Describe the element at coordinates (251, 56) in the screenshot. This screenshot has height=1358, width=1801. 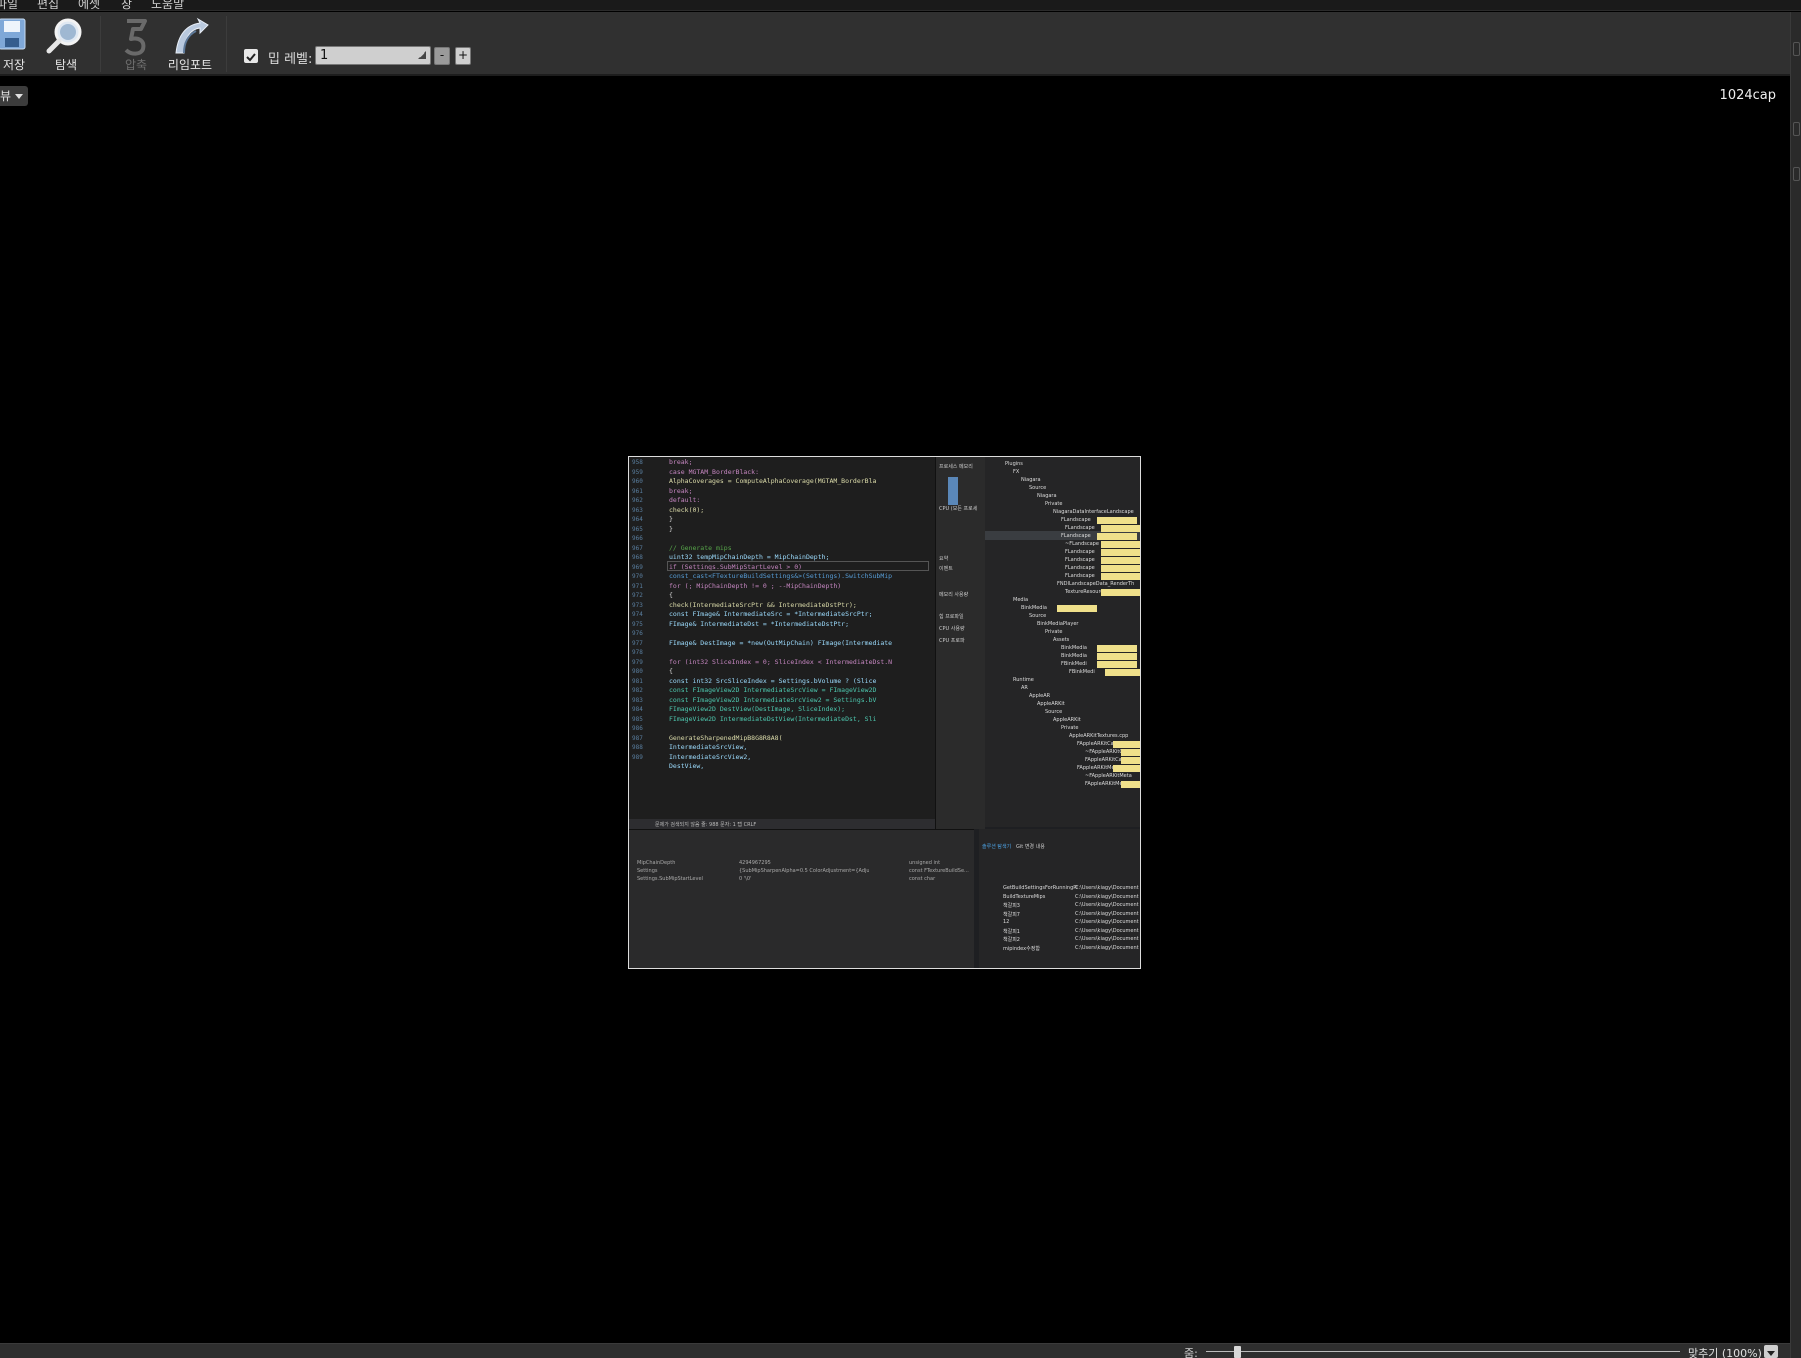
I see `mip-level-checkbox` at that location.